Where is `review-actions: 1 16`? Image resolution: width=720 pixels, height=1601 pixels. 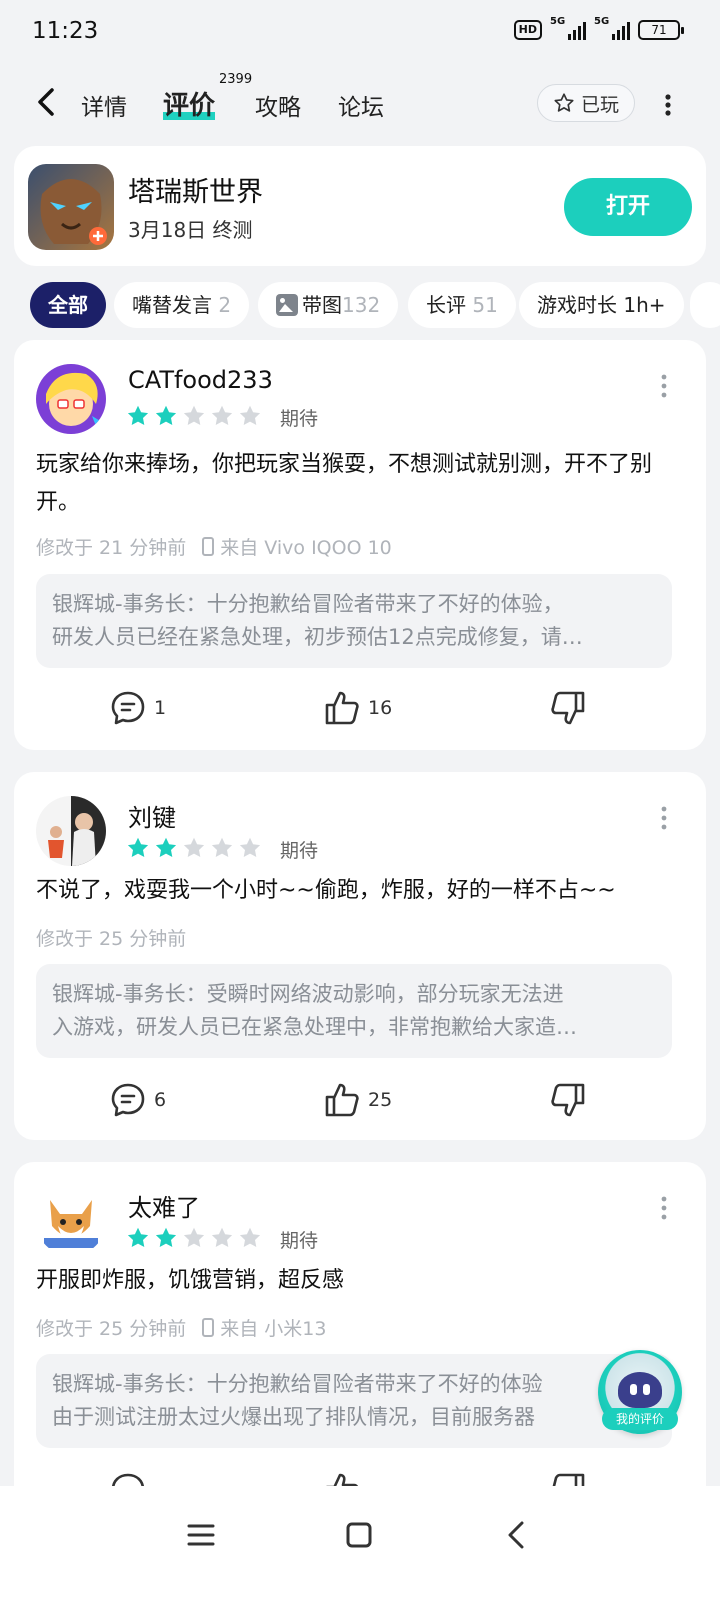 review-actions: 1 16 is located at coordinates (360, 710).